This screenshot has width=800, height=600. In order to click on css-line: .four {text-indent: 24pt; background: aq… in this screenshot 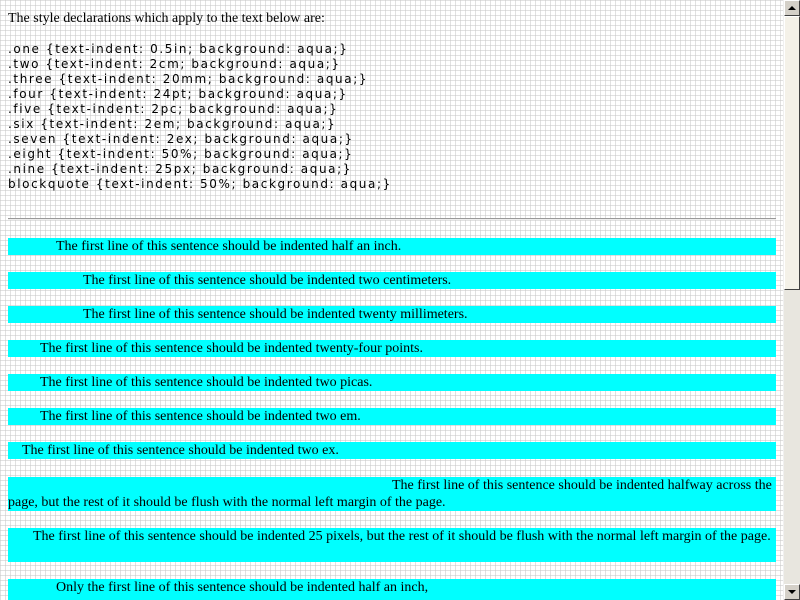, I will do `click(178, 94)`.